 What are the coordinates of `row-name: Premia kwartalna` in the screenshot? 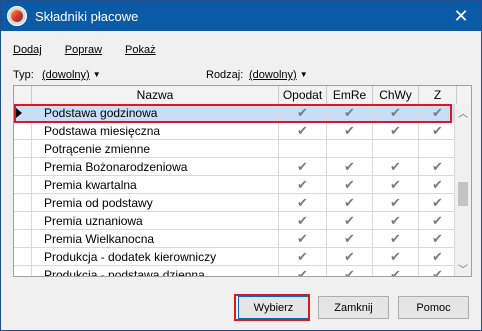 It's located at (155, 184).